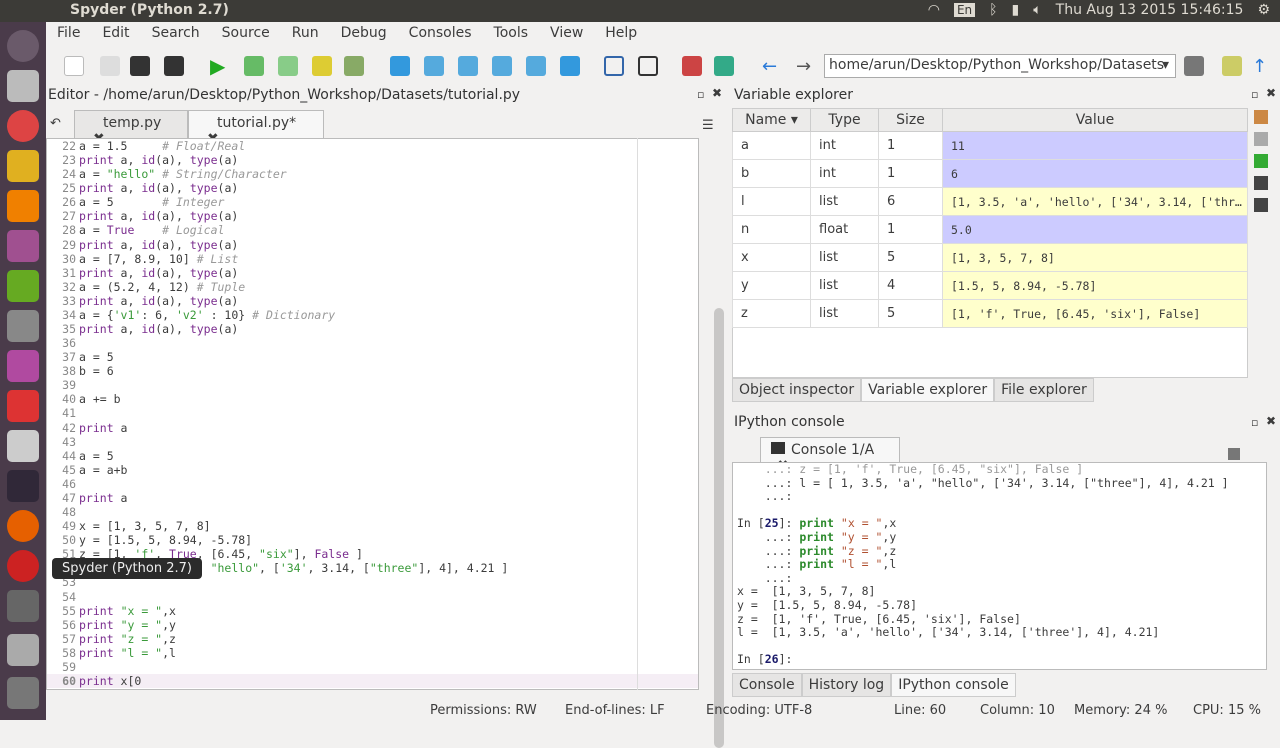 The image size is (1280, 748). What do you see at coordinates (23, 526) in the screenshot?
I see `firefox-icon` at bounding box center [23, 526].